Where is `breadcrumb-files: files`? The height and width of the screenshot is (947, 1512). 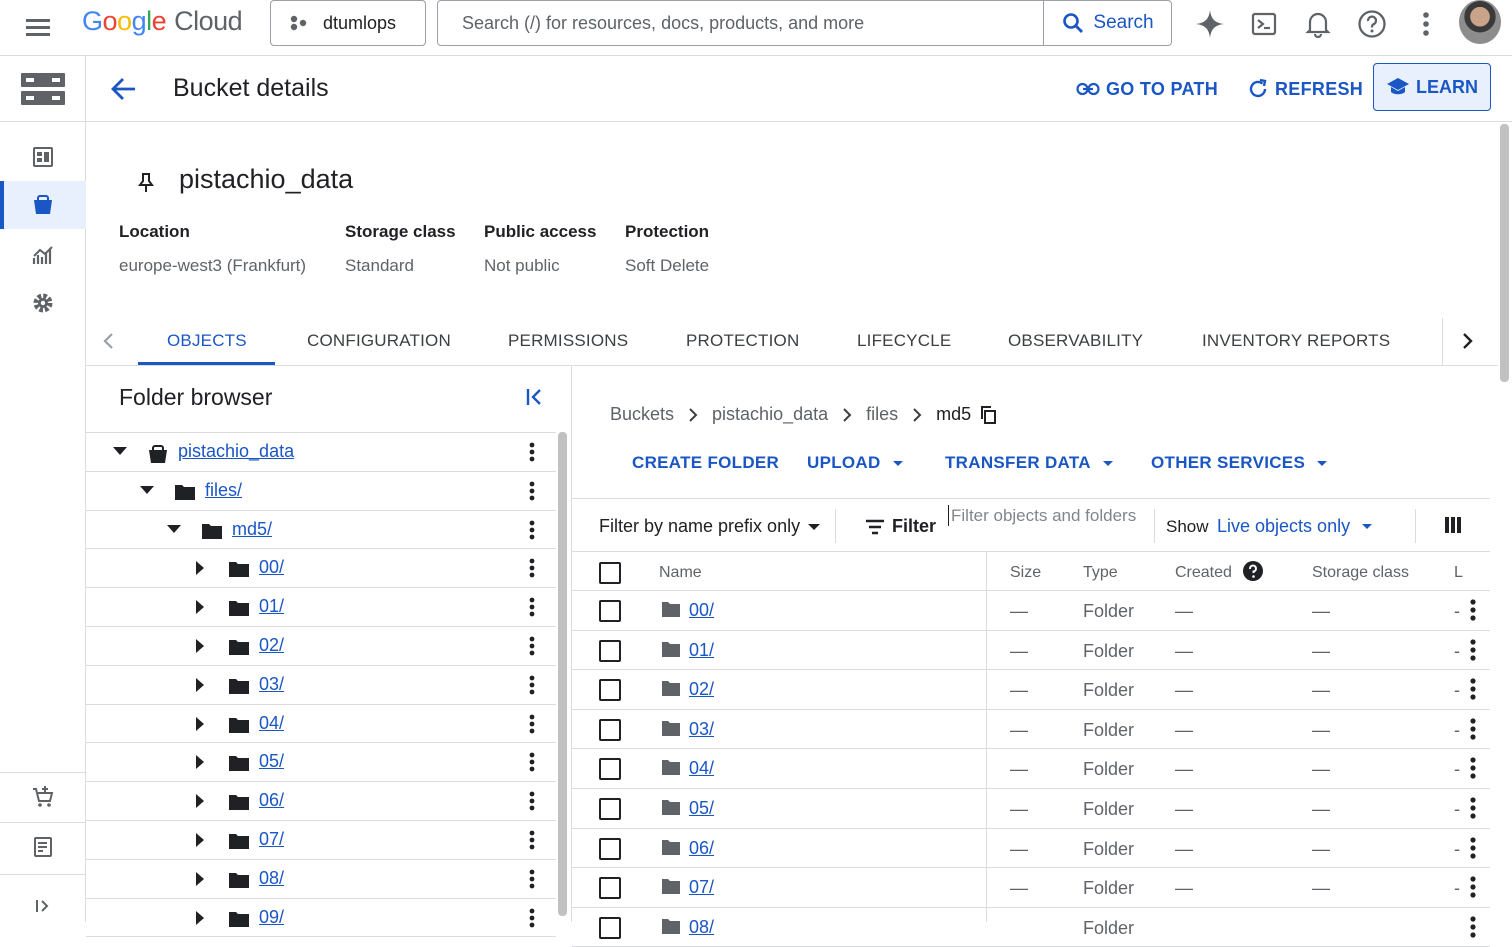 breadcrumb-files: files is located at coordinates (882, 414).